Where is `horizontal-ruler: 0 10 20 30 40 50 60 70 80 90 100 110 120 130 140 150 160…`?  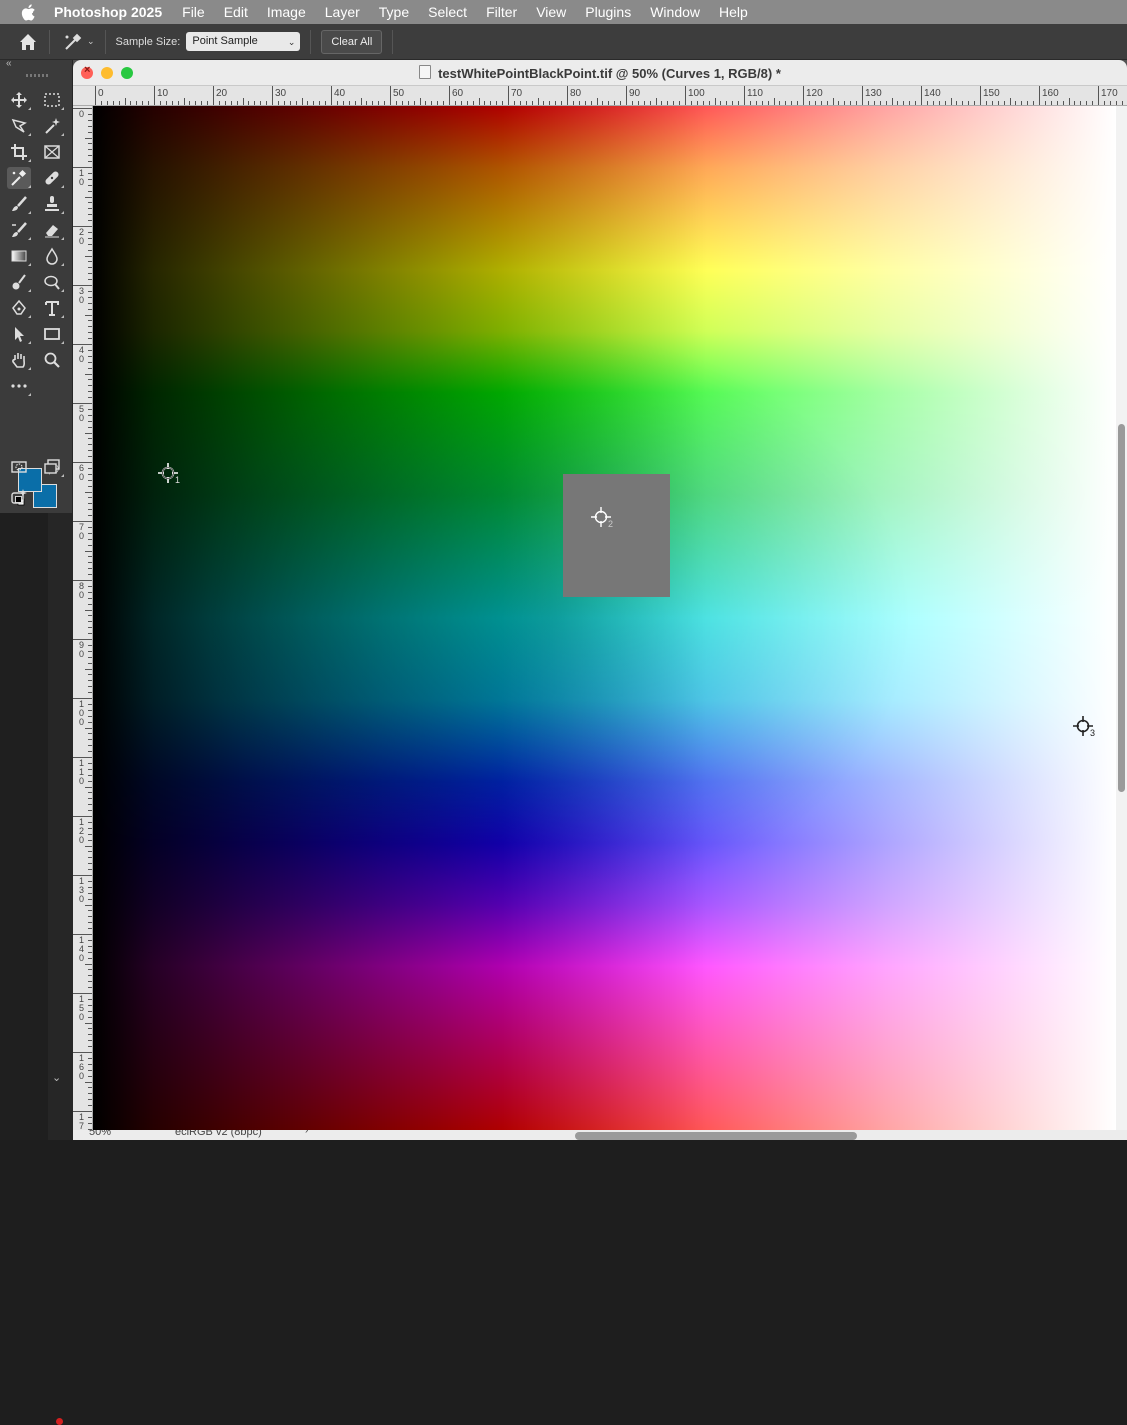 horizontal-ruler: 0 10 20 30 40 50 60 70 80 90 100 110 120 130 140 150 160… is located at coordinates (600, 96).